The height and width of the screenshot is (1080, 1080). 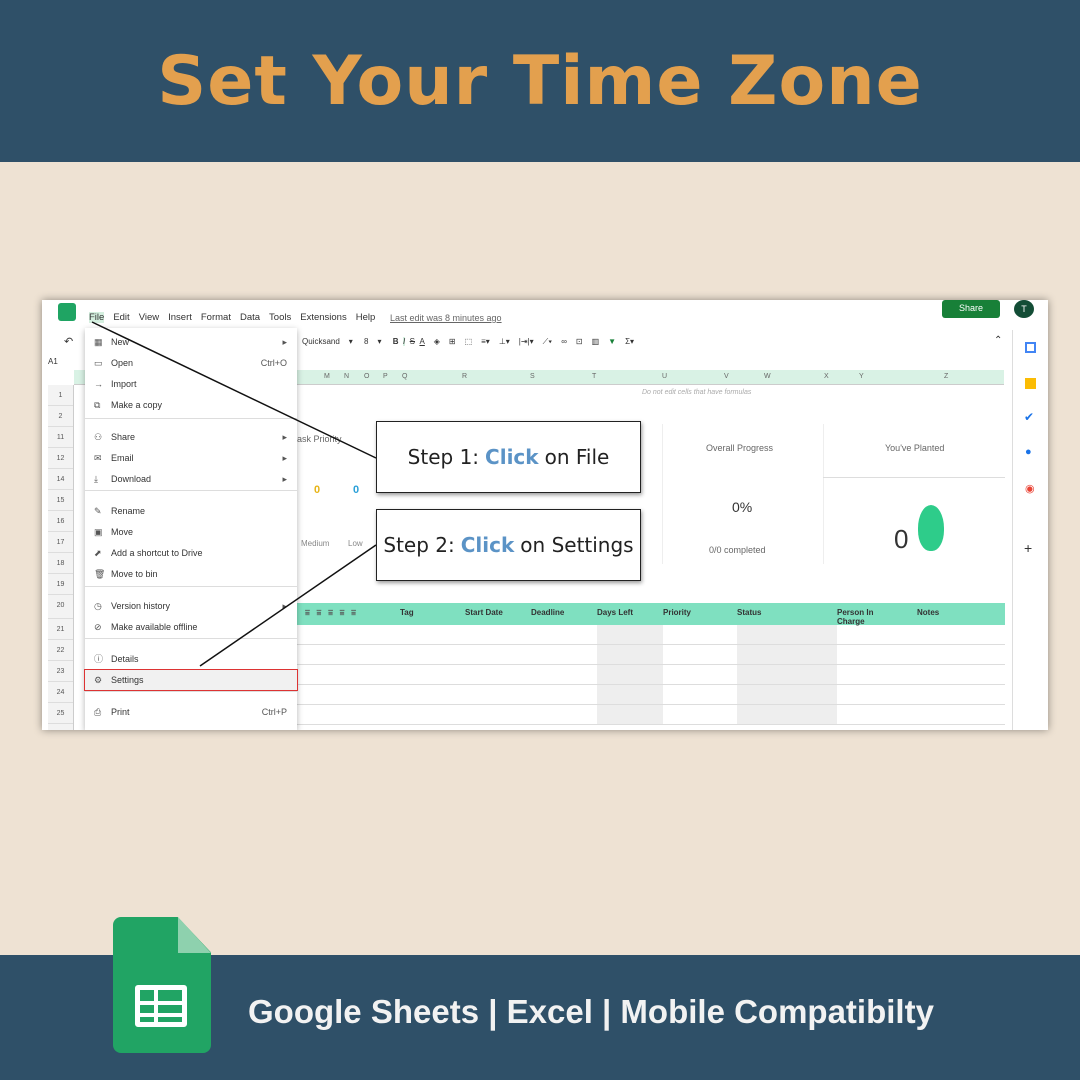 What do you see at coordinates (508, 545) in the screenshot?
I see `step2-callout: Step 2: Click on Settings` at bounding box center [508, 545].